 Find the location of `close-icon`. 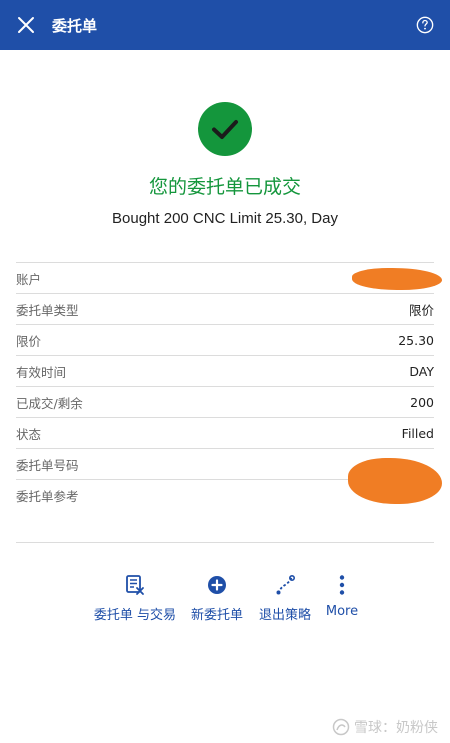

close-icon is located at coordinates (26, 25).